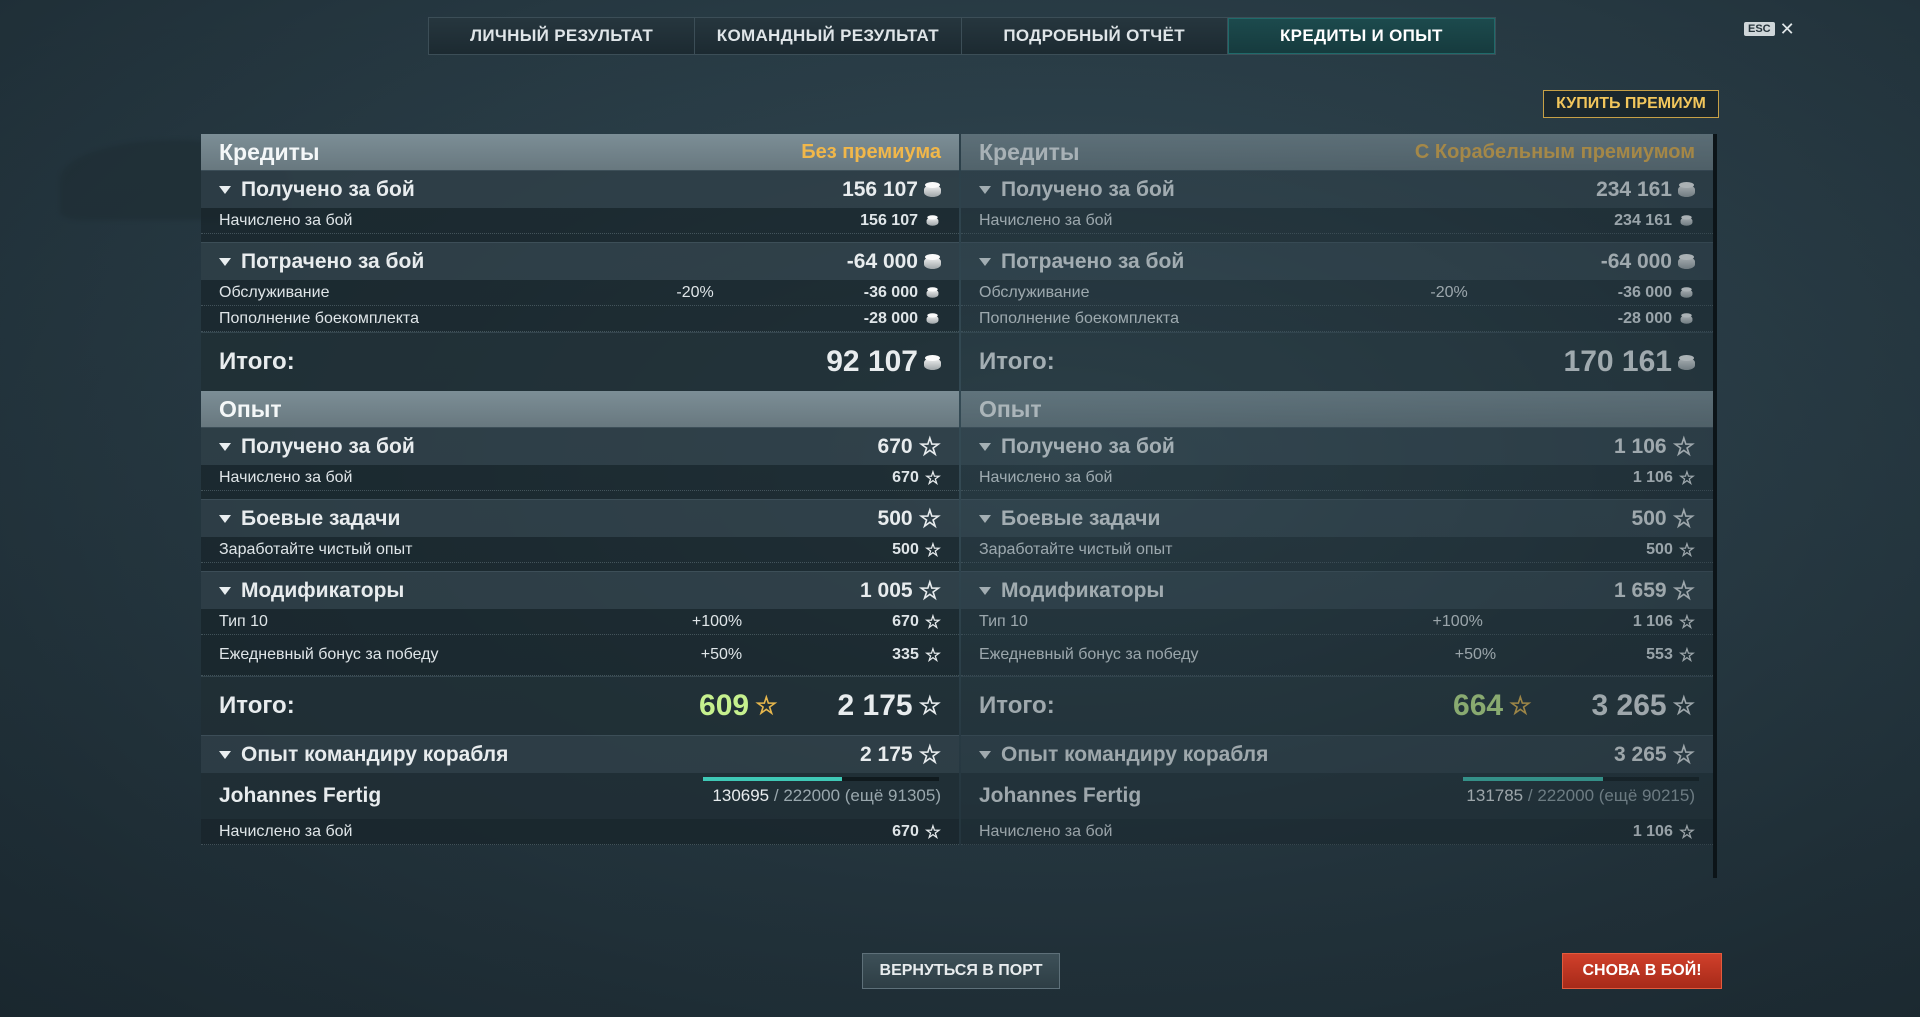 The height and width of the screenshot is (1017, 1920). I want to click on row-percent: +100%, so click(717, 621).